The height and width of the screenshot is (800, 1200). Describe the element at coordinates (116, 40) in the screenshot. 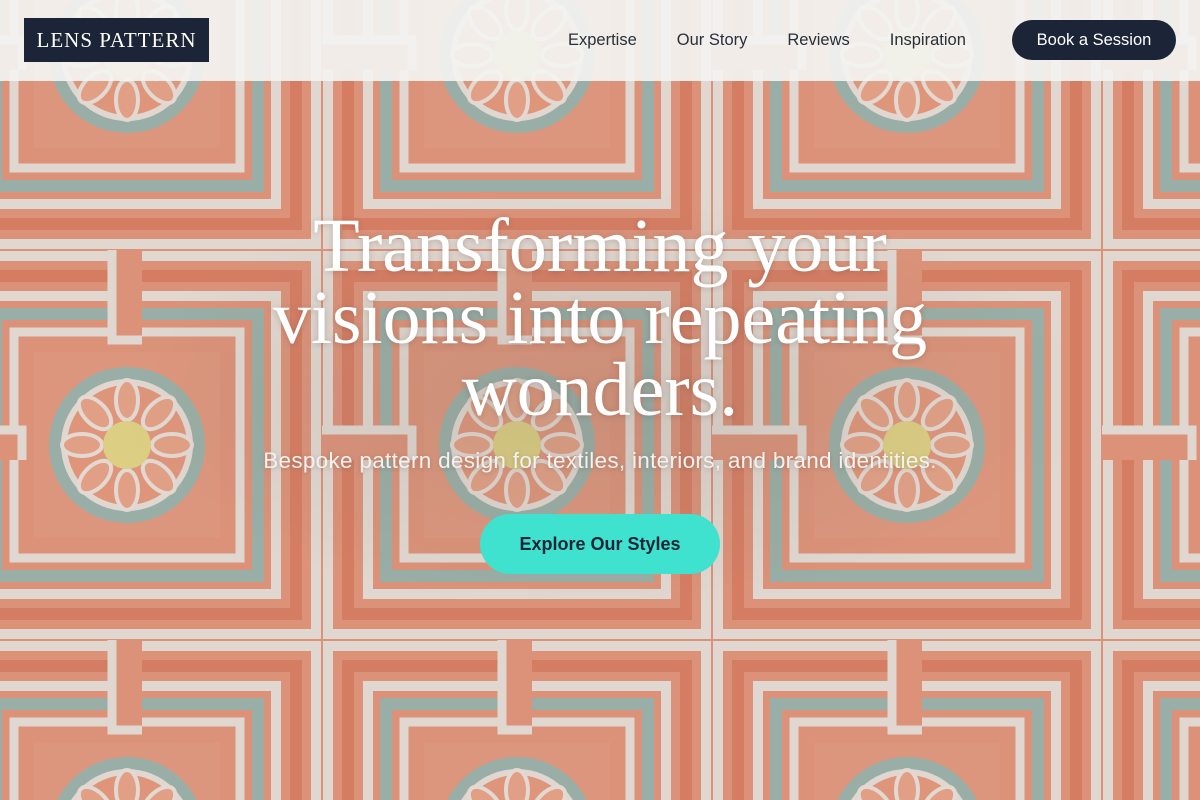

I see `brand-logo: LENS PATTERN` at that location.